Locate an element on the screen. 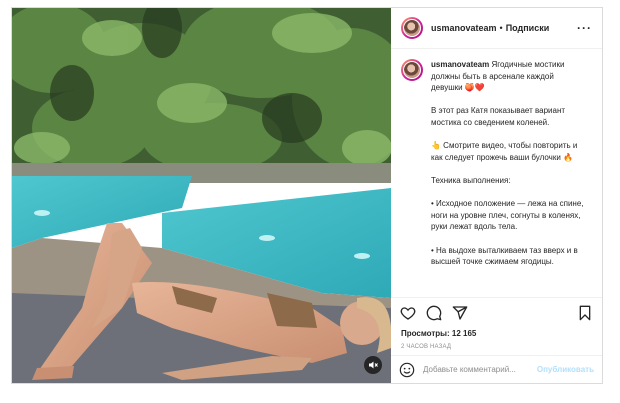  post-header: usmanovateam • Подписки ··· is located at coordinates (496, 28).